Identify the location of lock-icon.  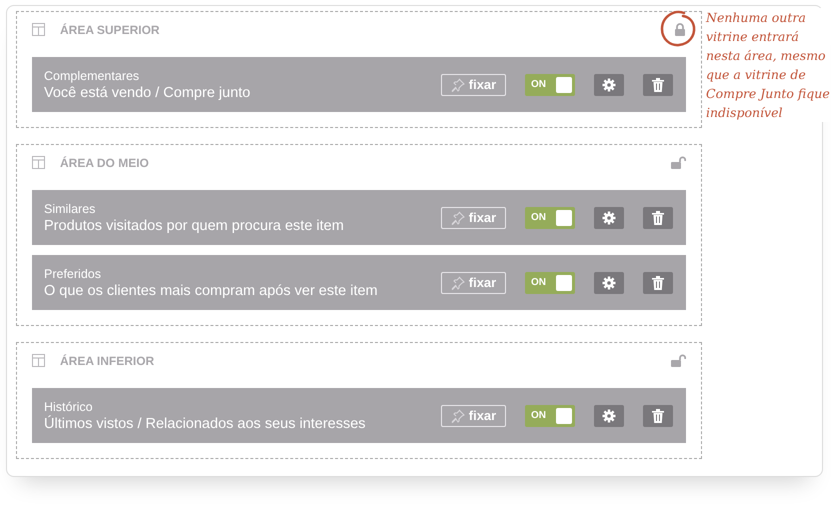
(680, 29).